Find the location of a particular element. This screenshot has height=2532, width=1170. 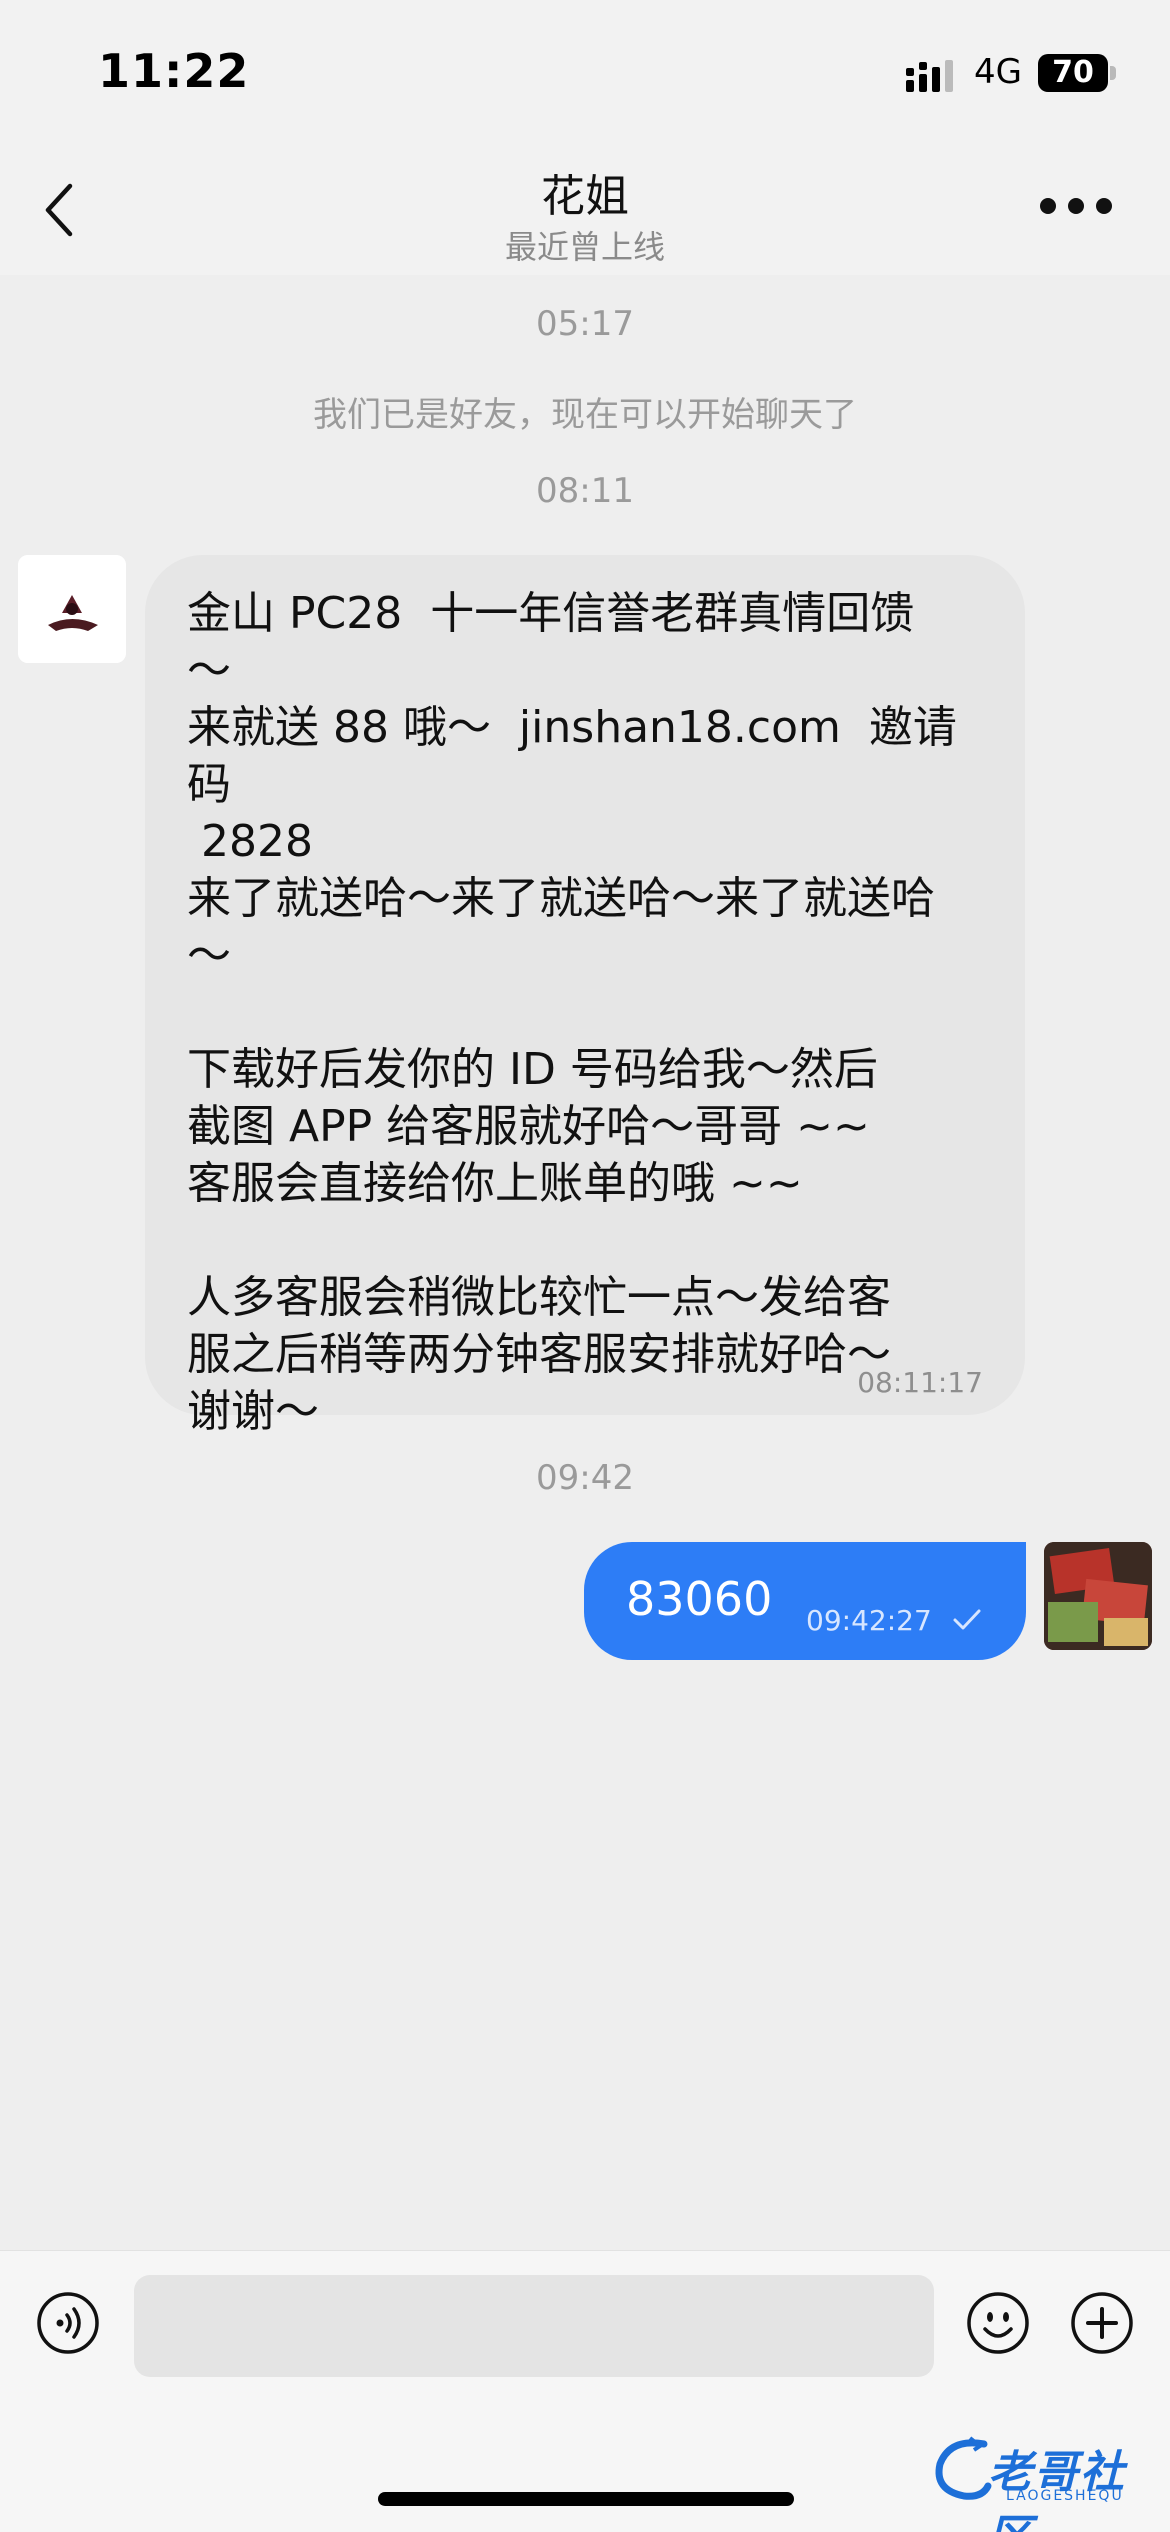

message-line: 截图 APP 给客服就好哈～哥哥 ~~ is located at coordinates (528, 1126).